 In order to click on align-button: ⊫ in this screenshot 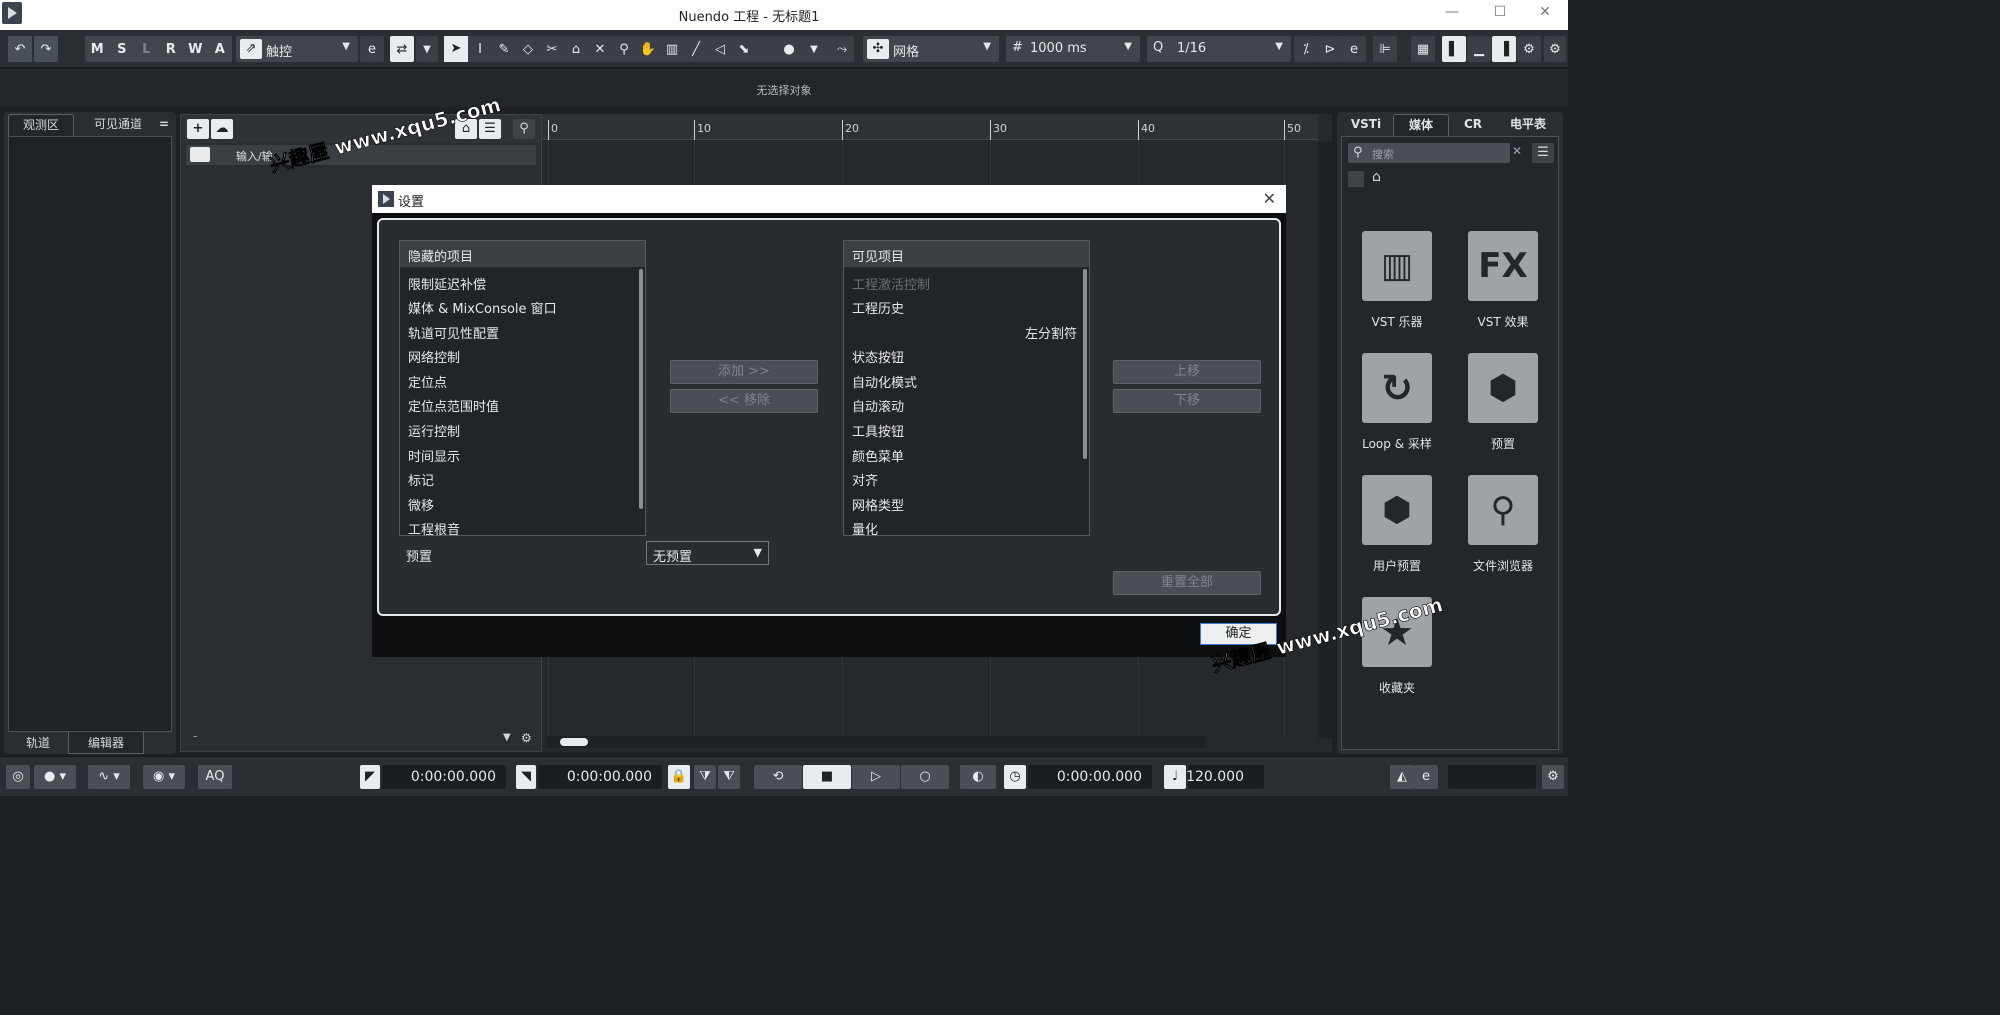, I will do `click(1385, 49)`.